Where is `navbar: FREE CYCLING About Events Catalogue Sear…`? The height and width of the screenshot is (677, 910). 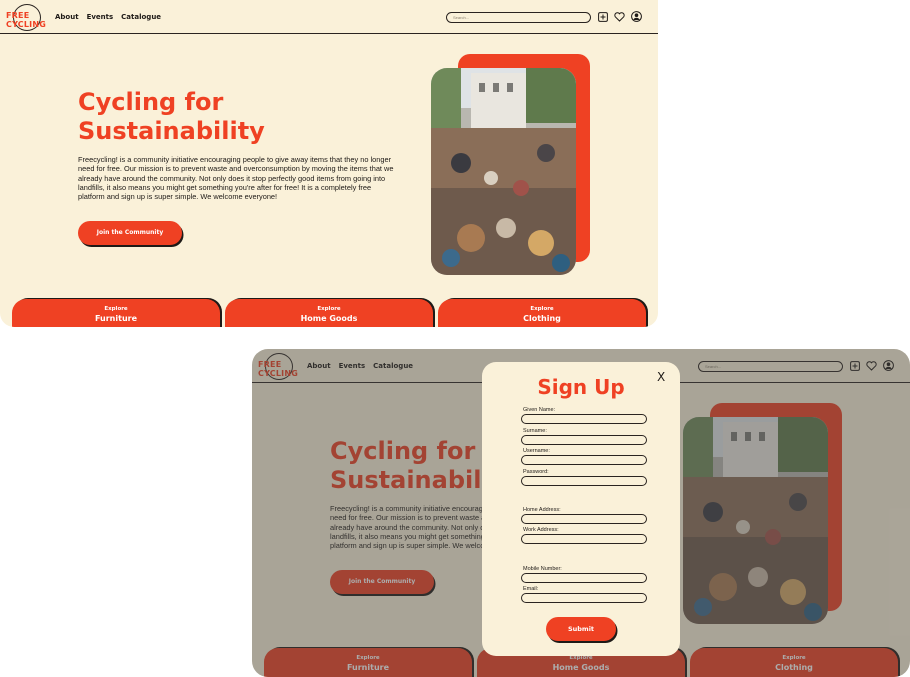
navbar: FREE CYCLING About Events Catalogue Sear… is located at coordinates (329, 17).